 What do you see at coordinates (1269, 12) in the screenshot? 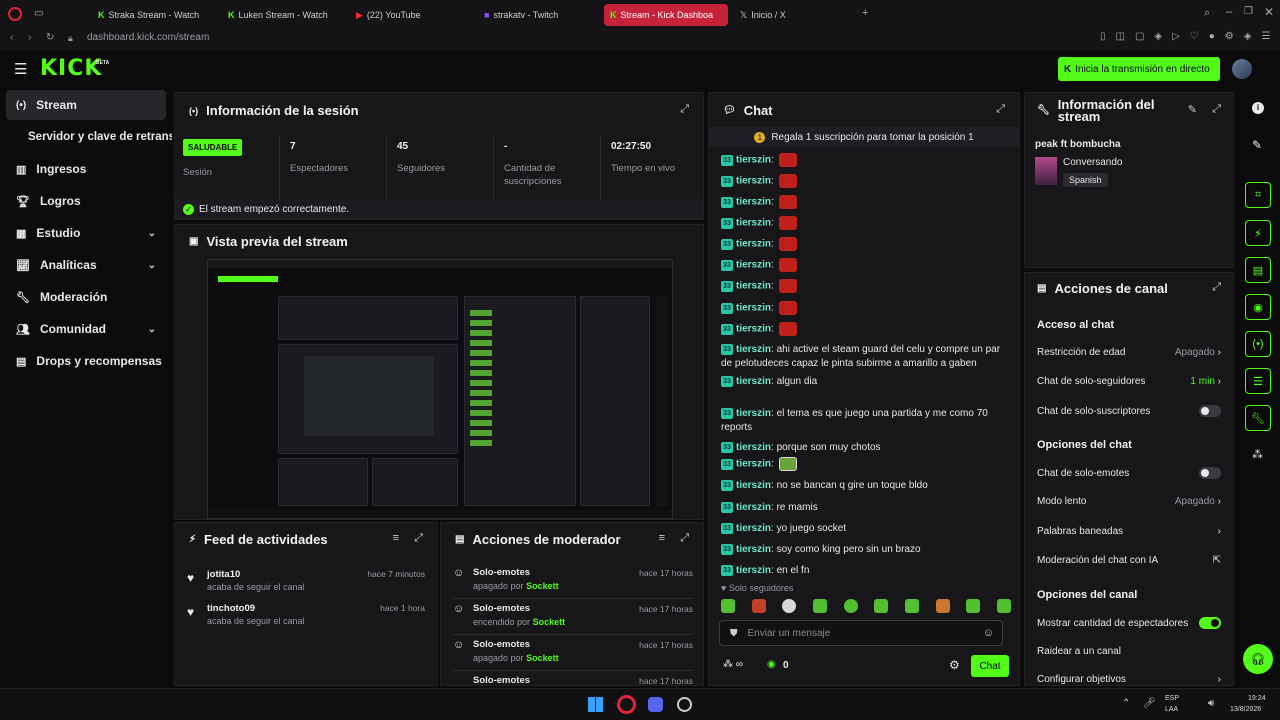
I see `close-icon: ✕` at bounding box center [1269, 12].